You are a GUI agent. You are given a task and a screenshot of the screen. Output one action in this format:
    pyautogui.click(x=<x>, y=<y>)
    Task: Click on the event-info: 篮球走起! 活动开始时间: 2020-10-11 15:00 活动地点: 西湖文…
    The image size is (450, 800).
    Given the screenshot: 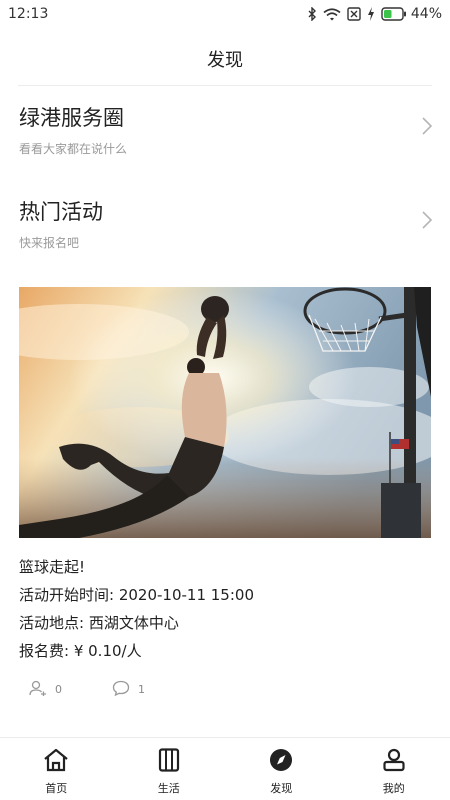 What is the action you would take?
    pyautogui.click(x=225, y=609)
    